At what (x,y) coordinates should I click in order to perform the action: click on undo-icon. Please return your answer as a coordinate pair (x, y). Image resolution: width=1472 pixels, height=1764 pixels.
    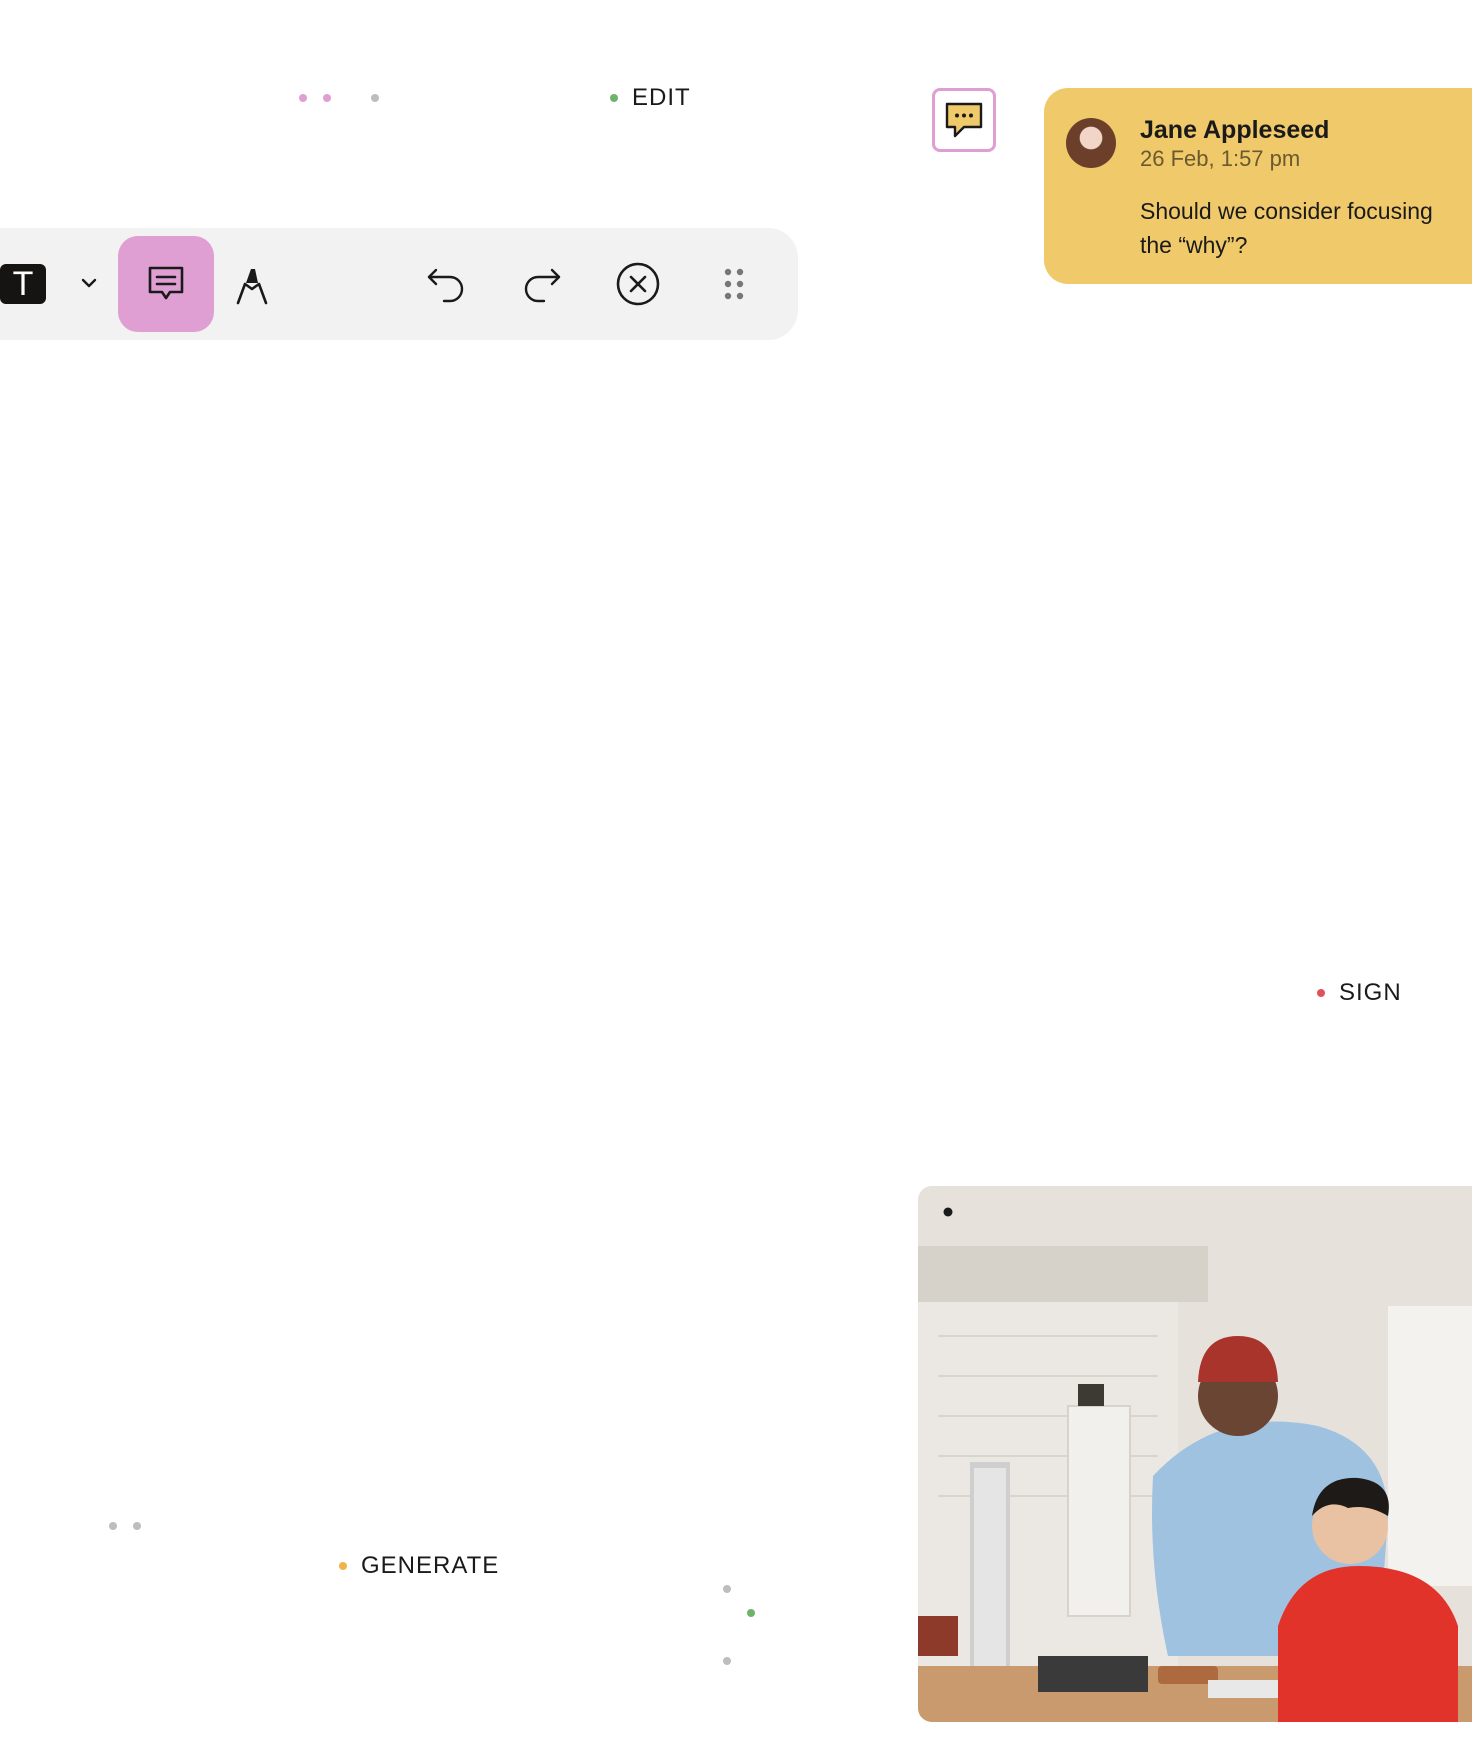
    Looking at the image, I should click on (445, 285).